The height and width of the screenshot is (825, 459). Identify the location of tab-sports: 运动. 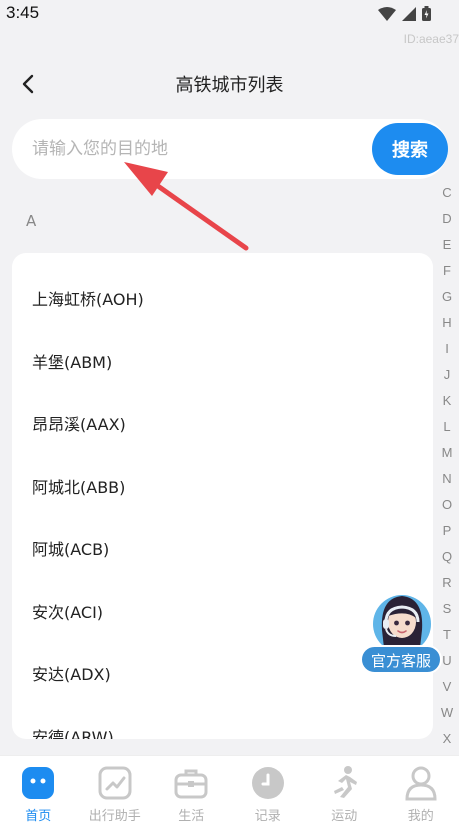
(344, 790).